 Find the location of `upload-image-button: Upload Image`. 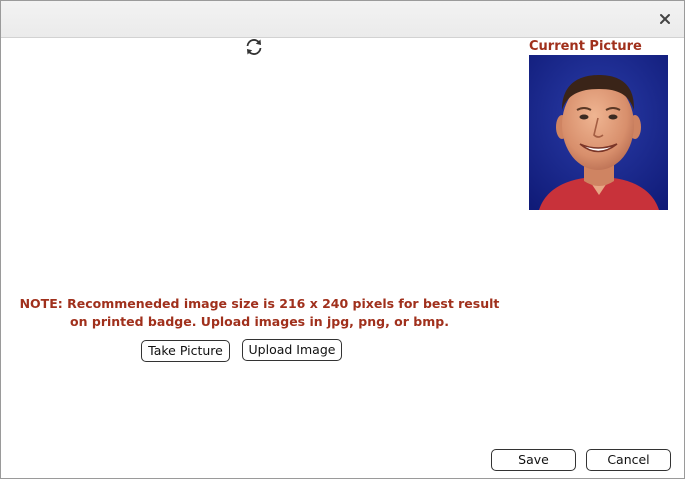

upload-image-button: Upload Image is located at coordinates (292, 350).